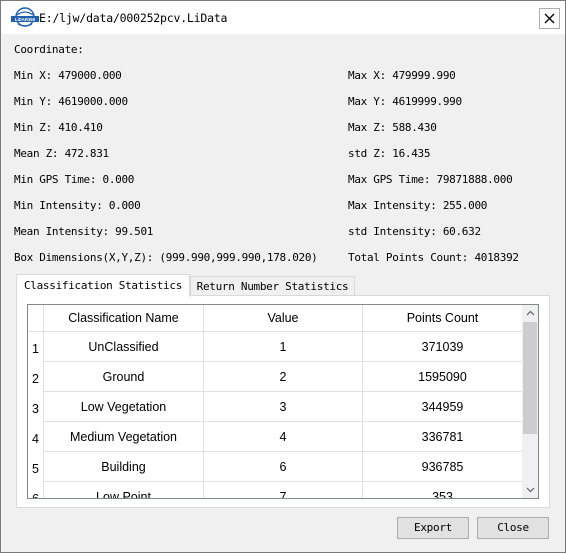 The height and width of the screenshot is (553, 566). Describe the element at coordinates (36, 377) in the screenshot. I see `row-index: 2` at that location.